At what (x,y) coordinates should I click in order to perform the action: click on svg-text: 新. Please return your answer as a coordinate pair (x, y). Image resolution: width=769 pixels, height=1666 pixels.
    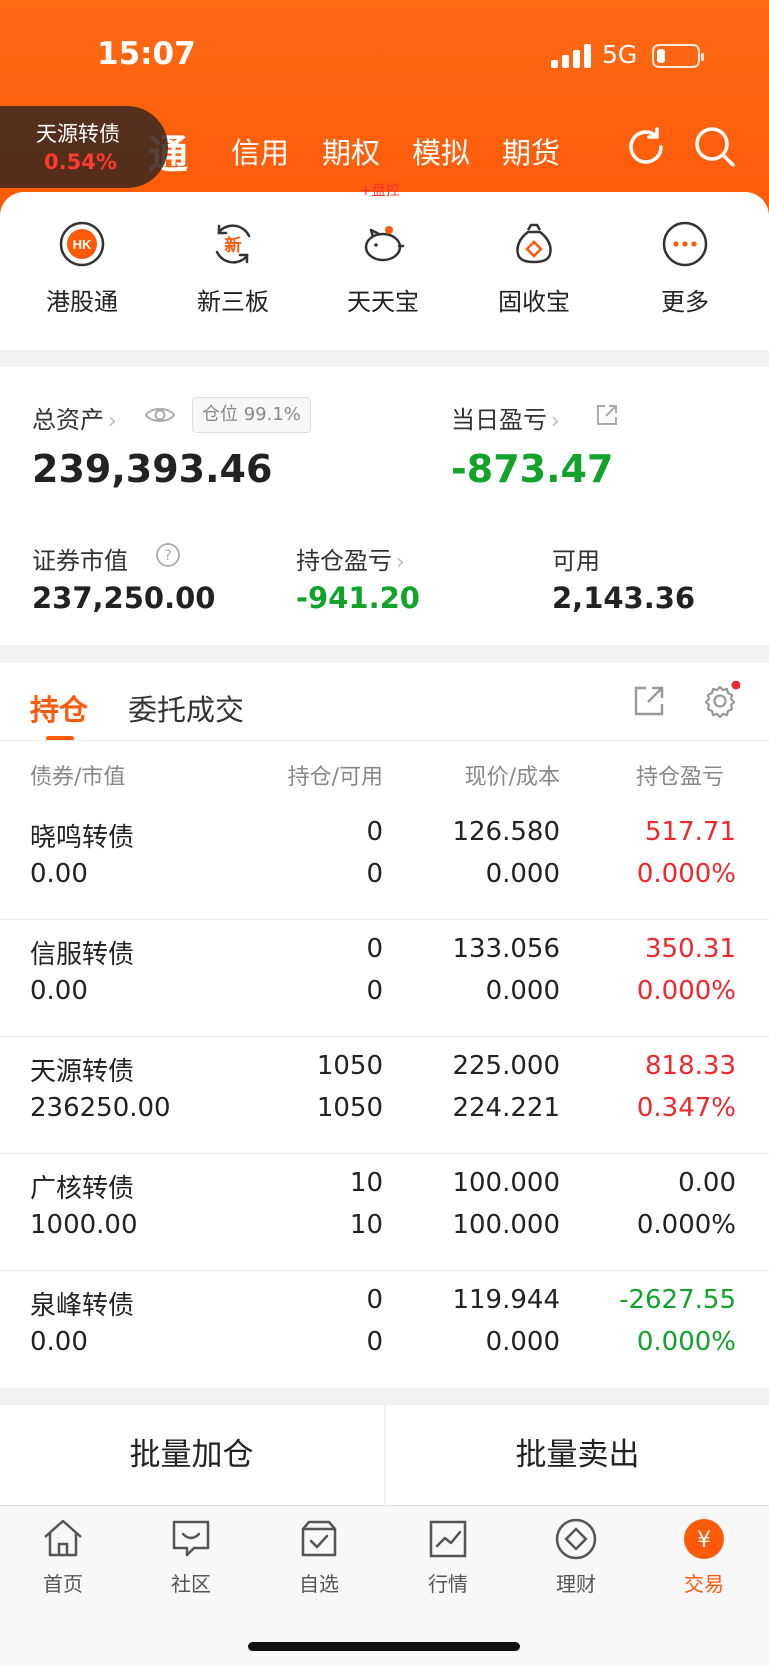
    Looking at the image, I should click on (233, 245).